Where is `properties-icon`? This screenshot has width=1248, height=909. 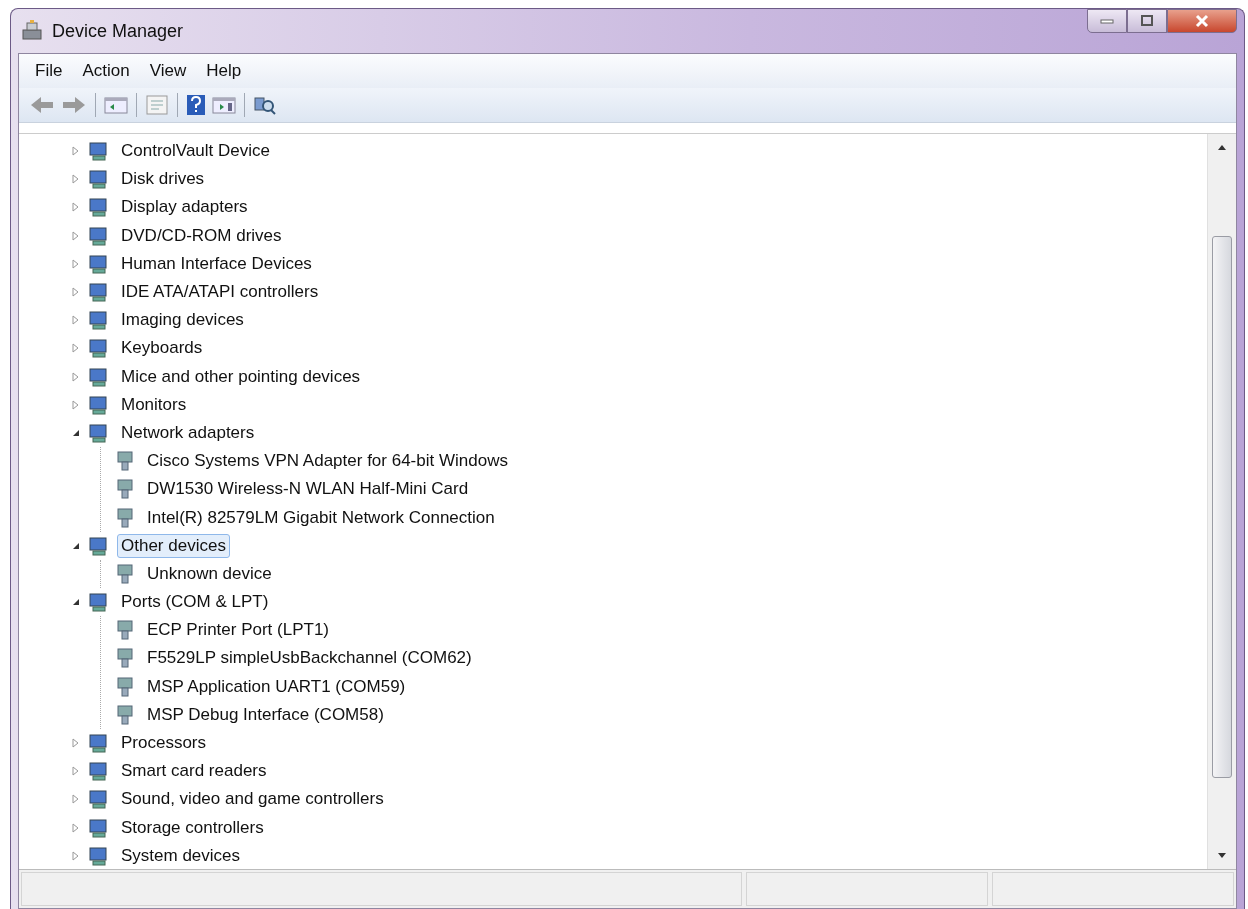
properties-icon is located at coordinates (157, 105).